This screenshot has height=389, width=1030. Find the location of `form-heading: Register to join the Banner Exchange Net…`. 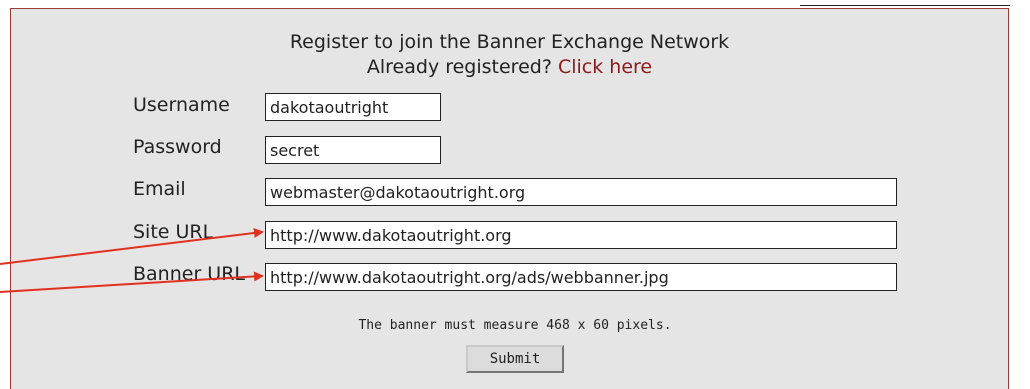

form-heading: Register to join the Banner Exchange Net… is located at coordinates (509, 42).